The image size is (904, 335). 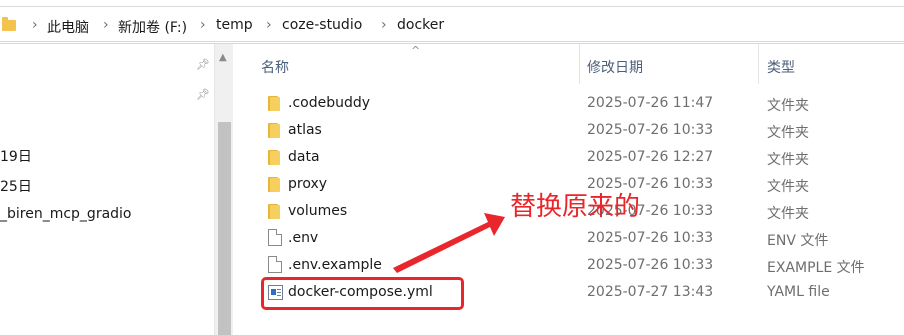 I want to click on breadcrumb-coze-studio: coze-studio, so click(x=322, y=25).